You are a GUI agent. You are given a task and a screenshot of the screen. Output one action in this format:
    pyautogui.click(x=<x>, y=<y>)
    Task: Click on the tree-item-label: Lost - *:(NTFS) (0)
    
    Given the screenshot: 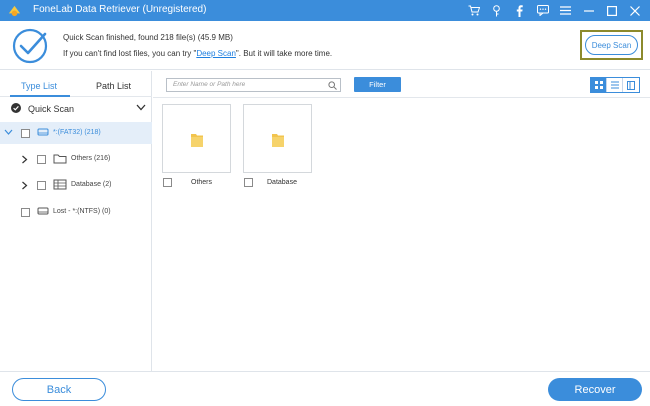 What is the action you would take?
    pyautogui.click(x=82, y=211)
    